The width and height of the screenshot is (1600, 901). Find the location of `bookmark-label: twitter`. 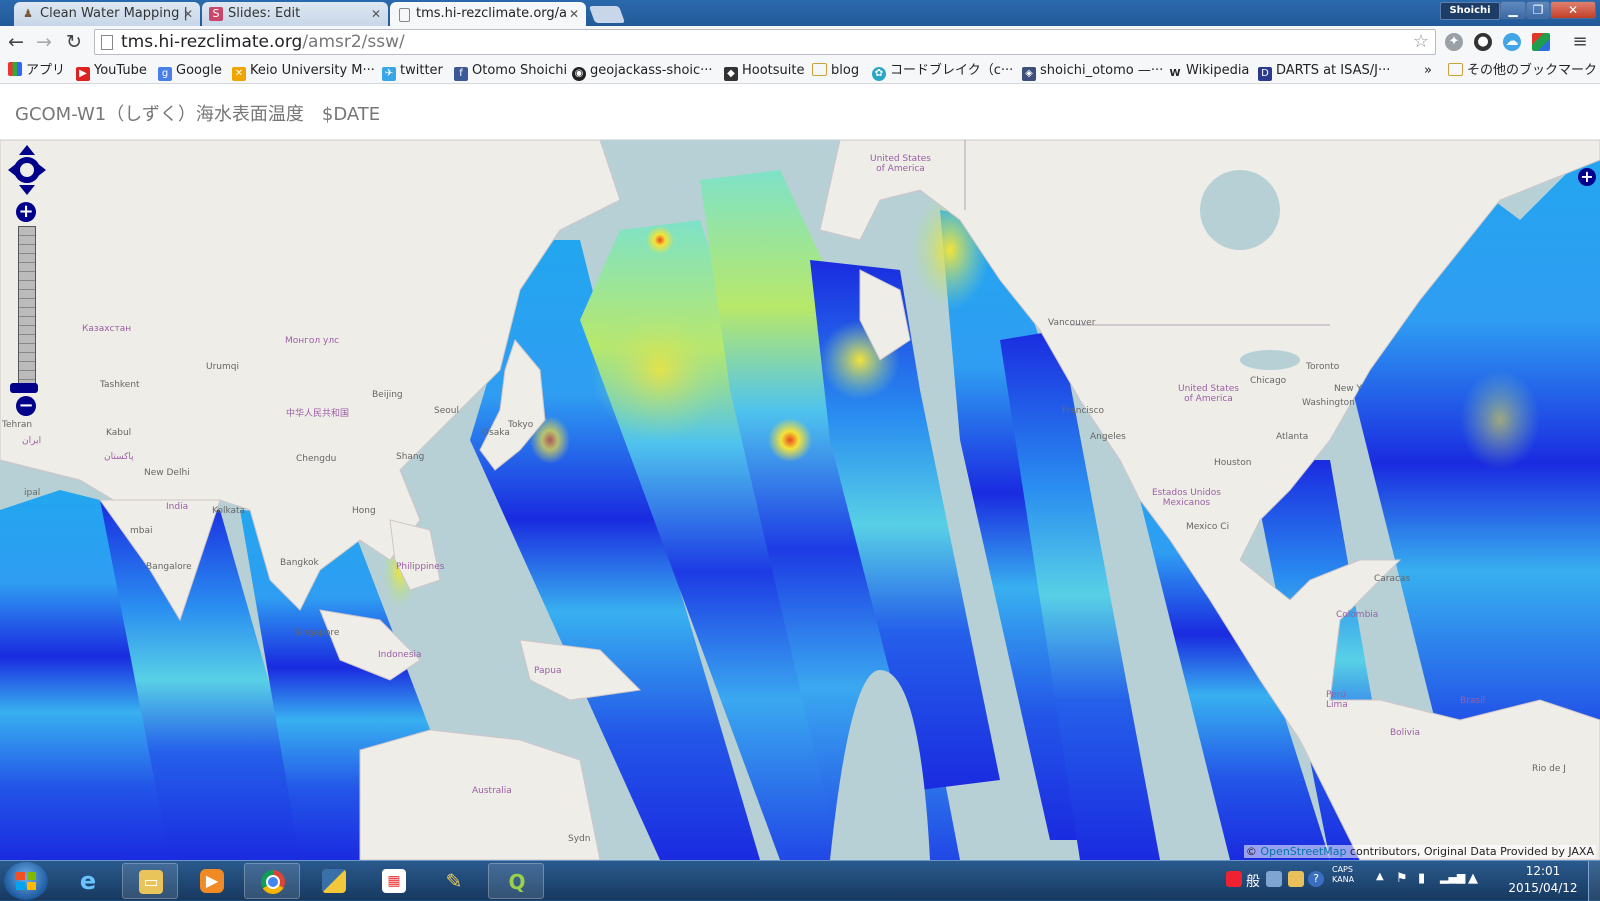

bookmark-label: twitter is located at coordinates (421, 70).